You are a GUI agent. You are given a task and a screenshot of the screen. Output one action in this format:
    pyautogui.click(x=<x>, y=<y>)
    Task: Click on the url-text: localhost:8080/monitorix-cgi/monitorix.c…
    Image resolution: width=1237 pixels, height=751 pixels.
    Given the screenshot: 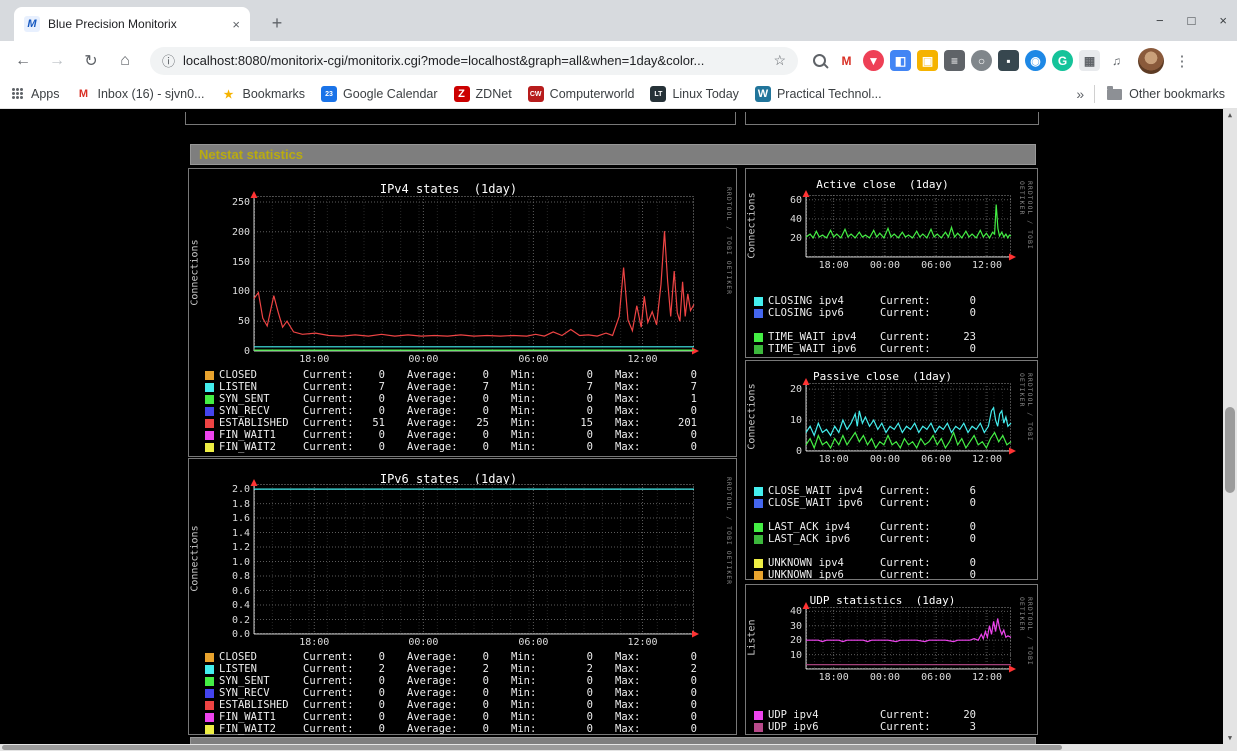 What is the action you would take?
    pyautogui.click(x=474, y=60)
    